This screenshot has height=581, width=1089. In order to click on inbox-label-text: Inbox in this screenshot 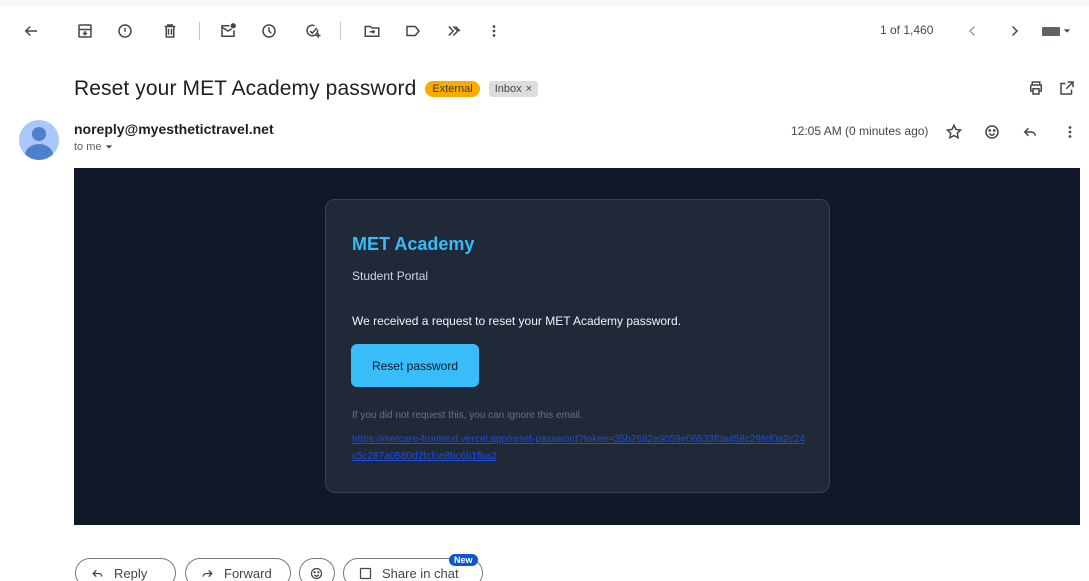, I will do `click(508, 89)`.